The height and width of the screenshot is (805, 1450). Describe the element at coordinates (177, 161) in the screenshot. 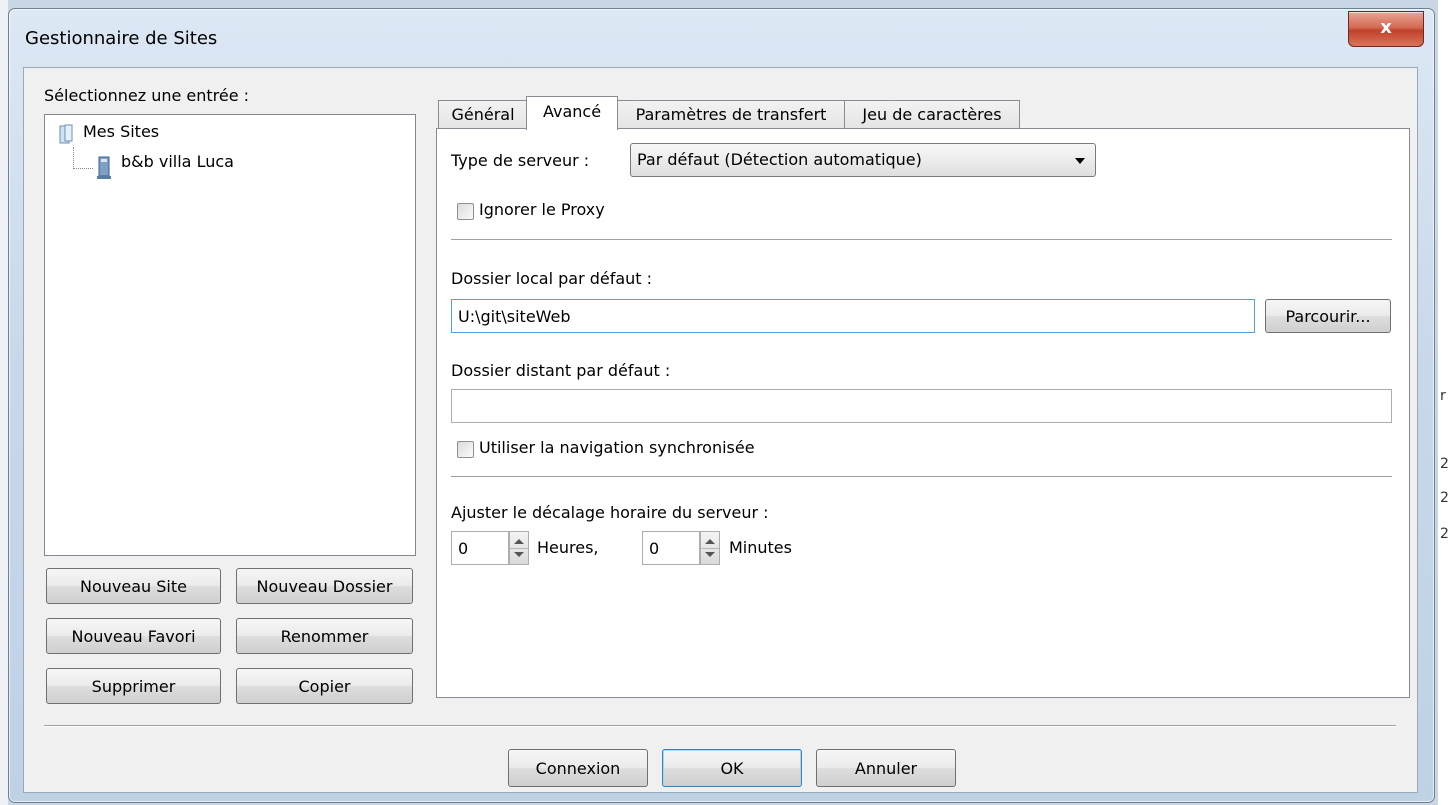

I see `tree-item-site: b&b villa Luca` at that location.